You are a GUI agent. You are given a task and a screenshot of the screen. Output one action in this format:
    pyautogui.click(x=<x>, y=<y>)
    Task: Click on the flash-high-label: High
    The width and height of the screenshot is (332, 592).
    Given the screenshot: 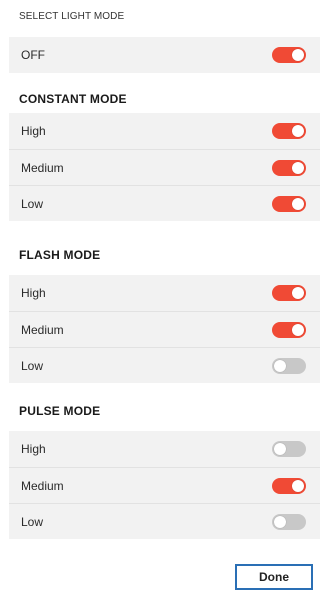 What is the action you would take?
    pyautogui.click(x=33, y=293)
    